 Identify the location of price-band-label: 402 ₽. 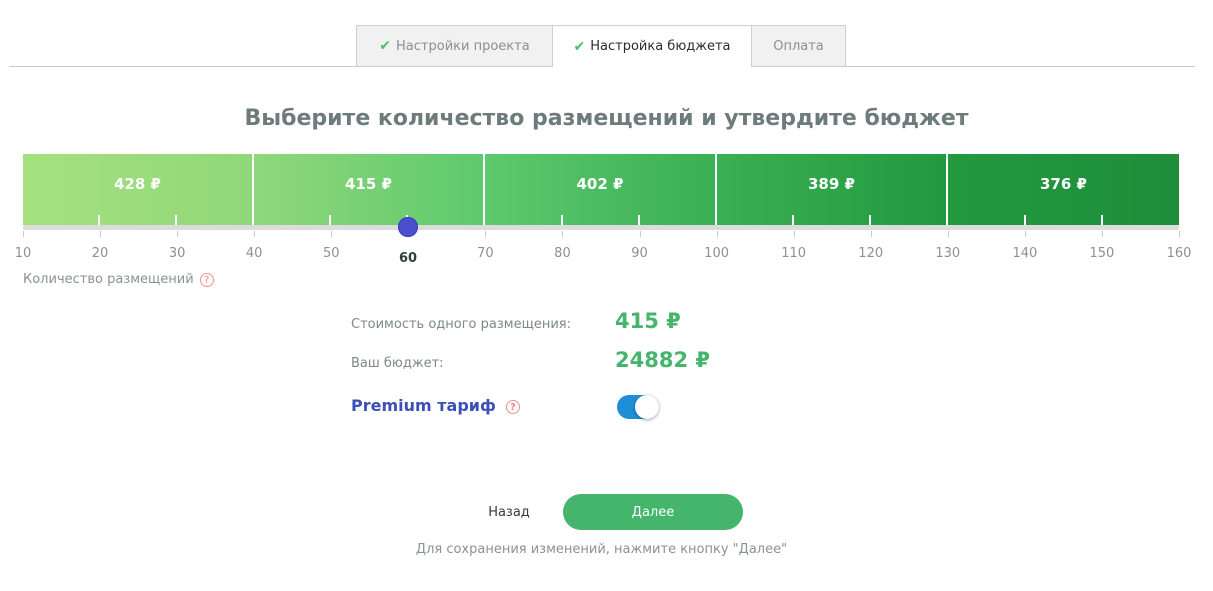
(600, 184).